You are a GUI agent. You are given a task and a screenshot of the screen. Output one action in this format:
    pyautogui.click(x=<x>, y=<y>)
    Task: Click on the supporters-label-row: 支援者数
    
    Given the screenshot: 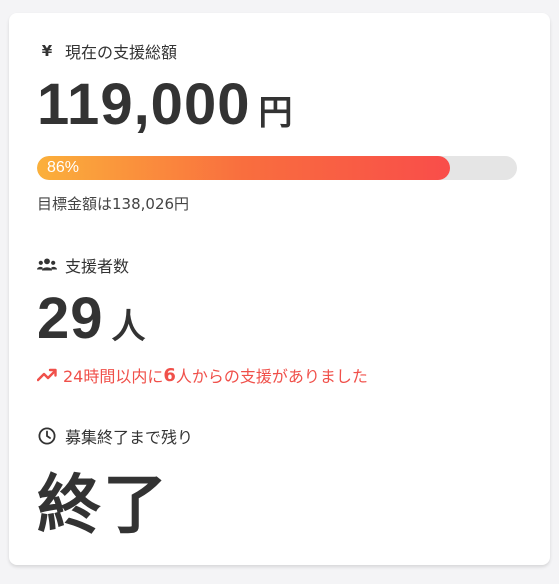 What is the action you would take?
    pyautogui.click(x=83, y=265)
    